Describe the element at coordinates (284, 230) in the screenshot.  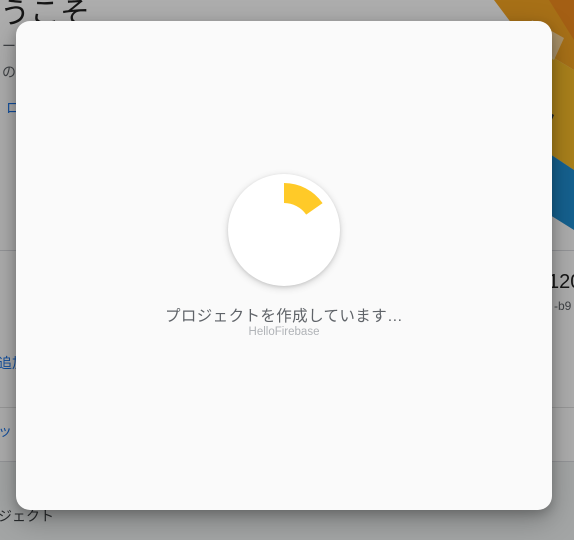
I see `progress-spinner` at that location.